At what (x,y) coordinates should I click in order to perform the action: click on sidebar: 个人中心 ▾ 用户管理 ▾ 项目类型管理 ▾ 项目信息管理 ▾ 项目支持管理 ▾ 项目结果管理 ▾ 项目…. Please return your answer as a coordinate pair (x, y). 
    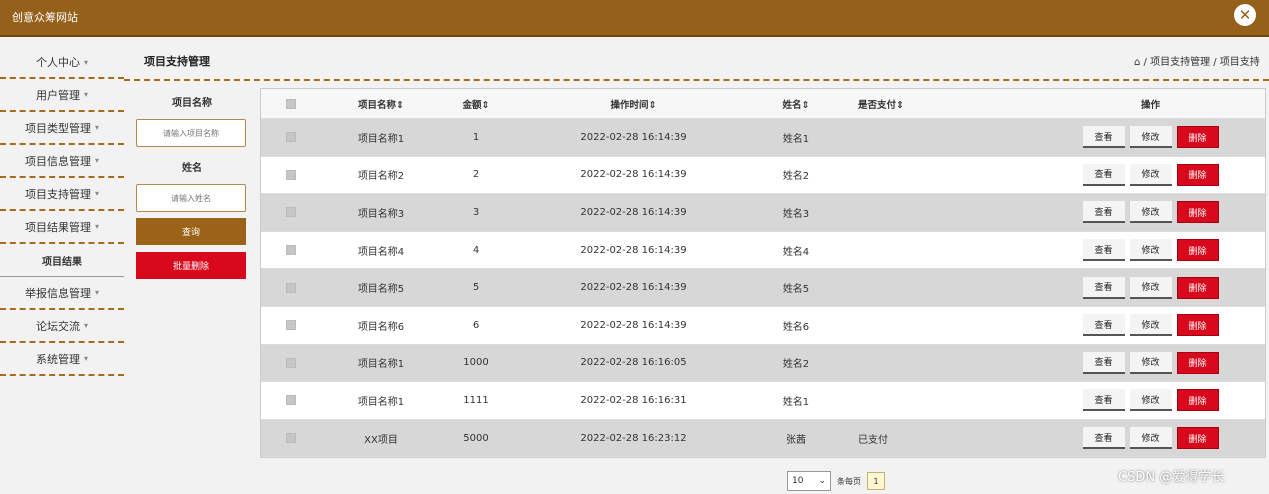
    Looking at the image, I should click on (62, 267).